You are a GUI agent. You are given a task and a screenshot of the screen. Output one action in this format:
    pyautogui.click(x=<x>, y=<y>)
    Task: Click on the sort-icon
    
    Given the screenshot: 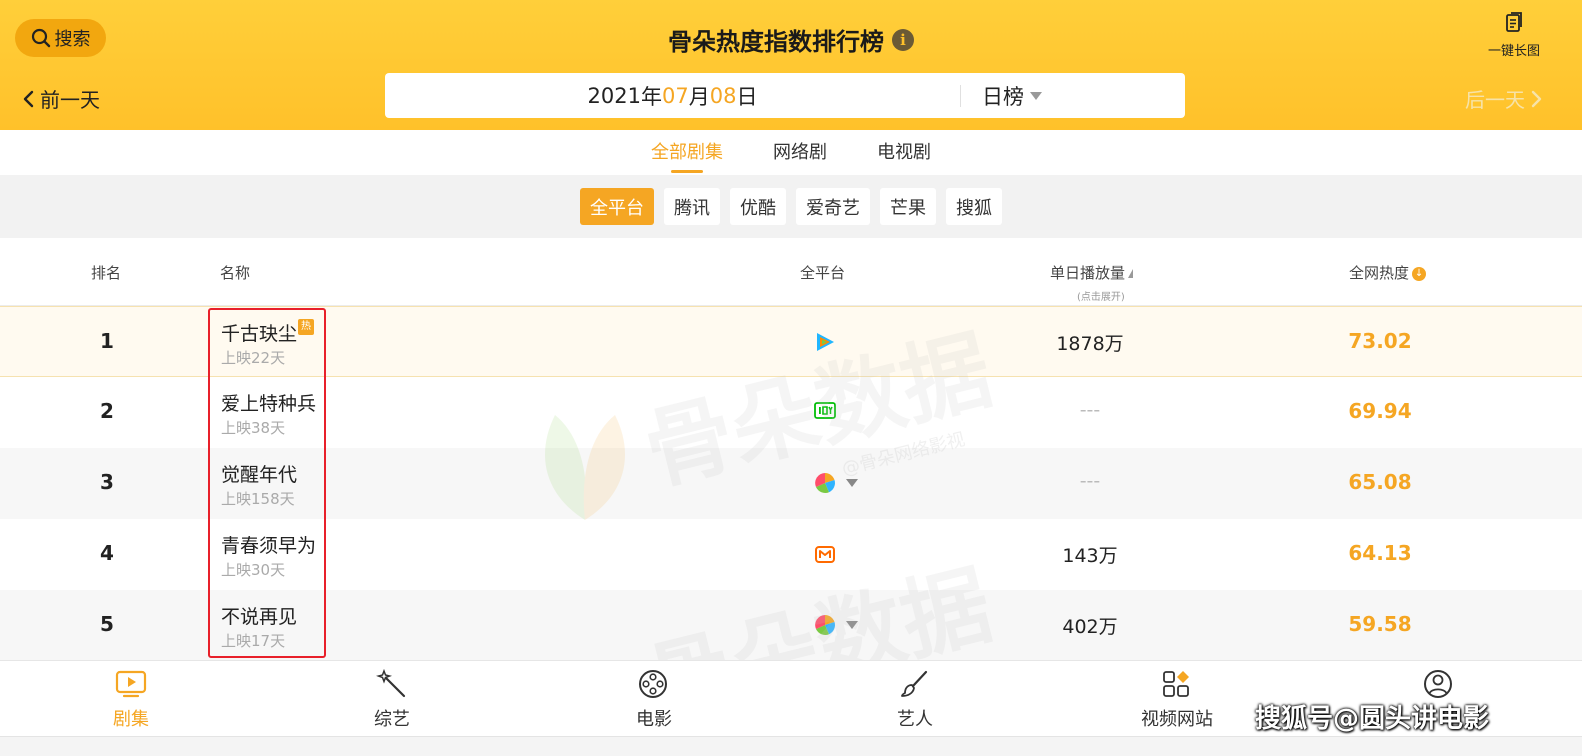 What is the action you would take?
    pyautogui.click(x=1131, y=273)
    